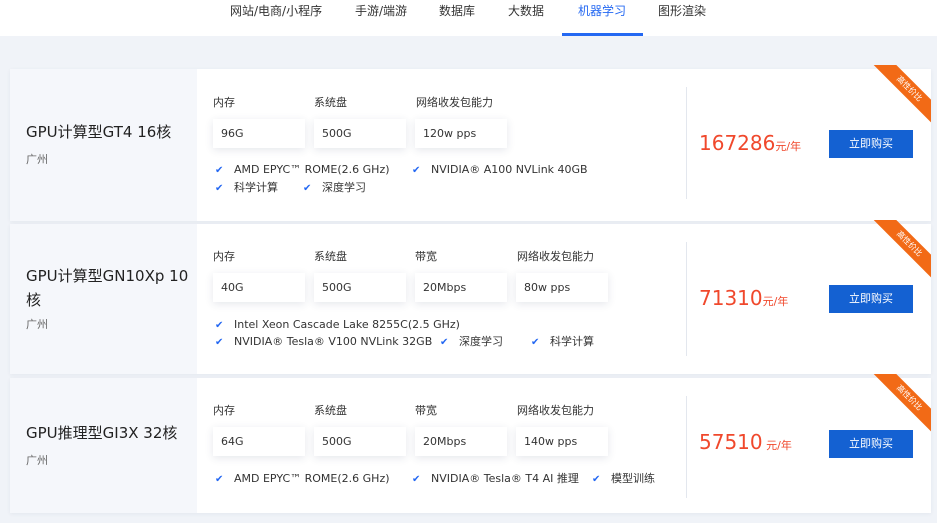  What do you see at coordinates (107, 288) in the screenshot?
I see `product-name: GPU计算型GN10Xp 10核` at bounding box center [107, 288].